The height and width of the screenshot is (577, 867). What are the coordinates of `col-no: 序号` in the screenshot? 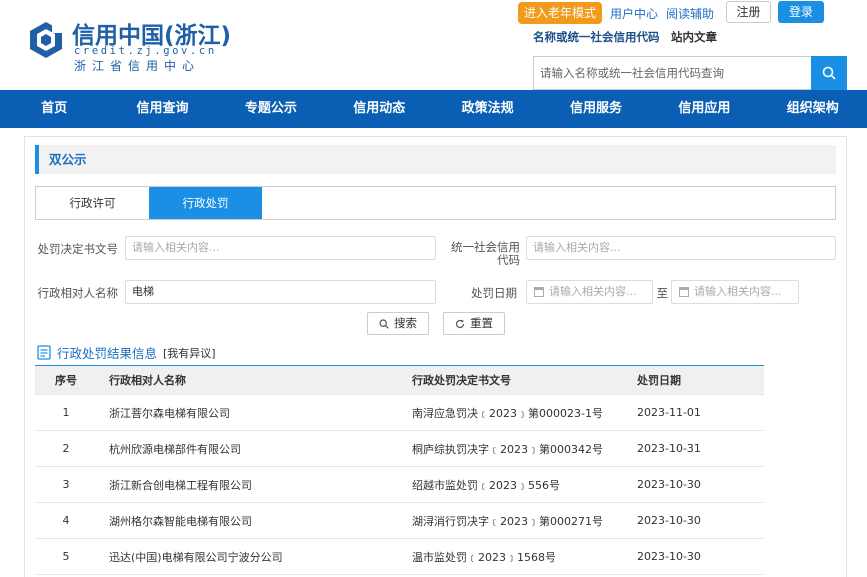 It's located at (66, 380).